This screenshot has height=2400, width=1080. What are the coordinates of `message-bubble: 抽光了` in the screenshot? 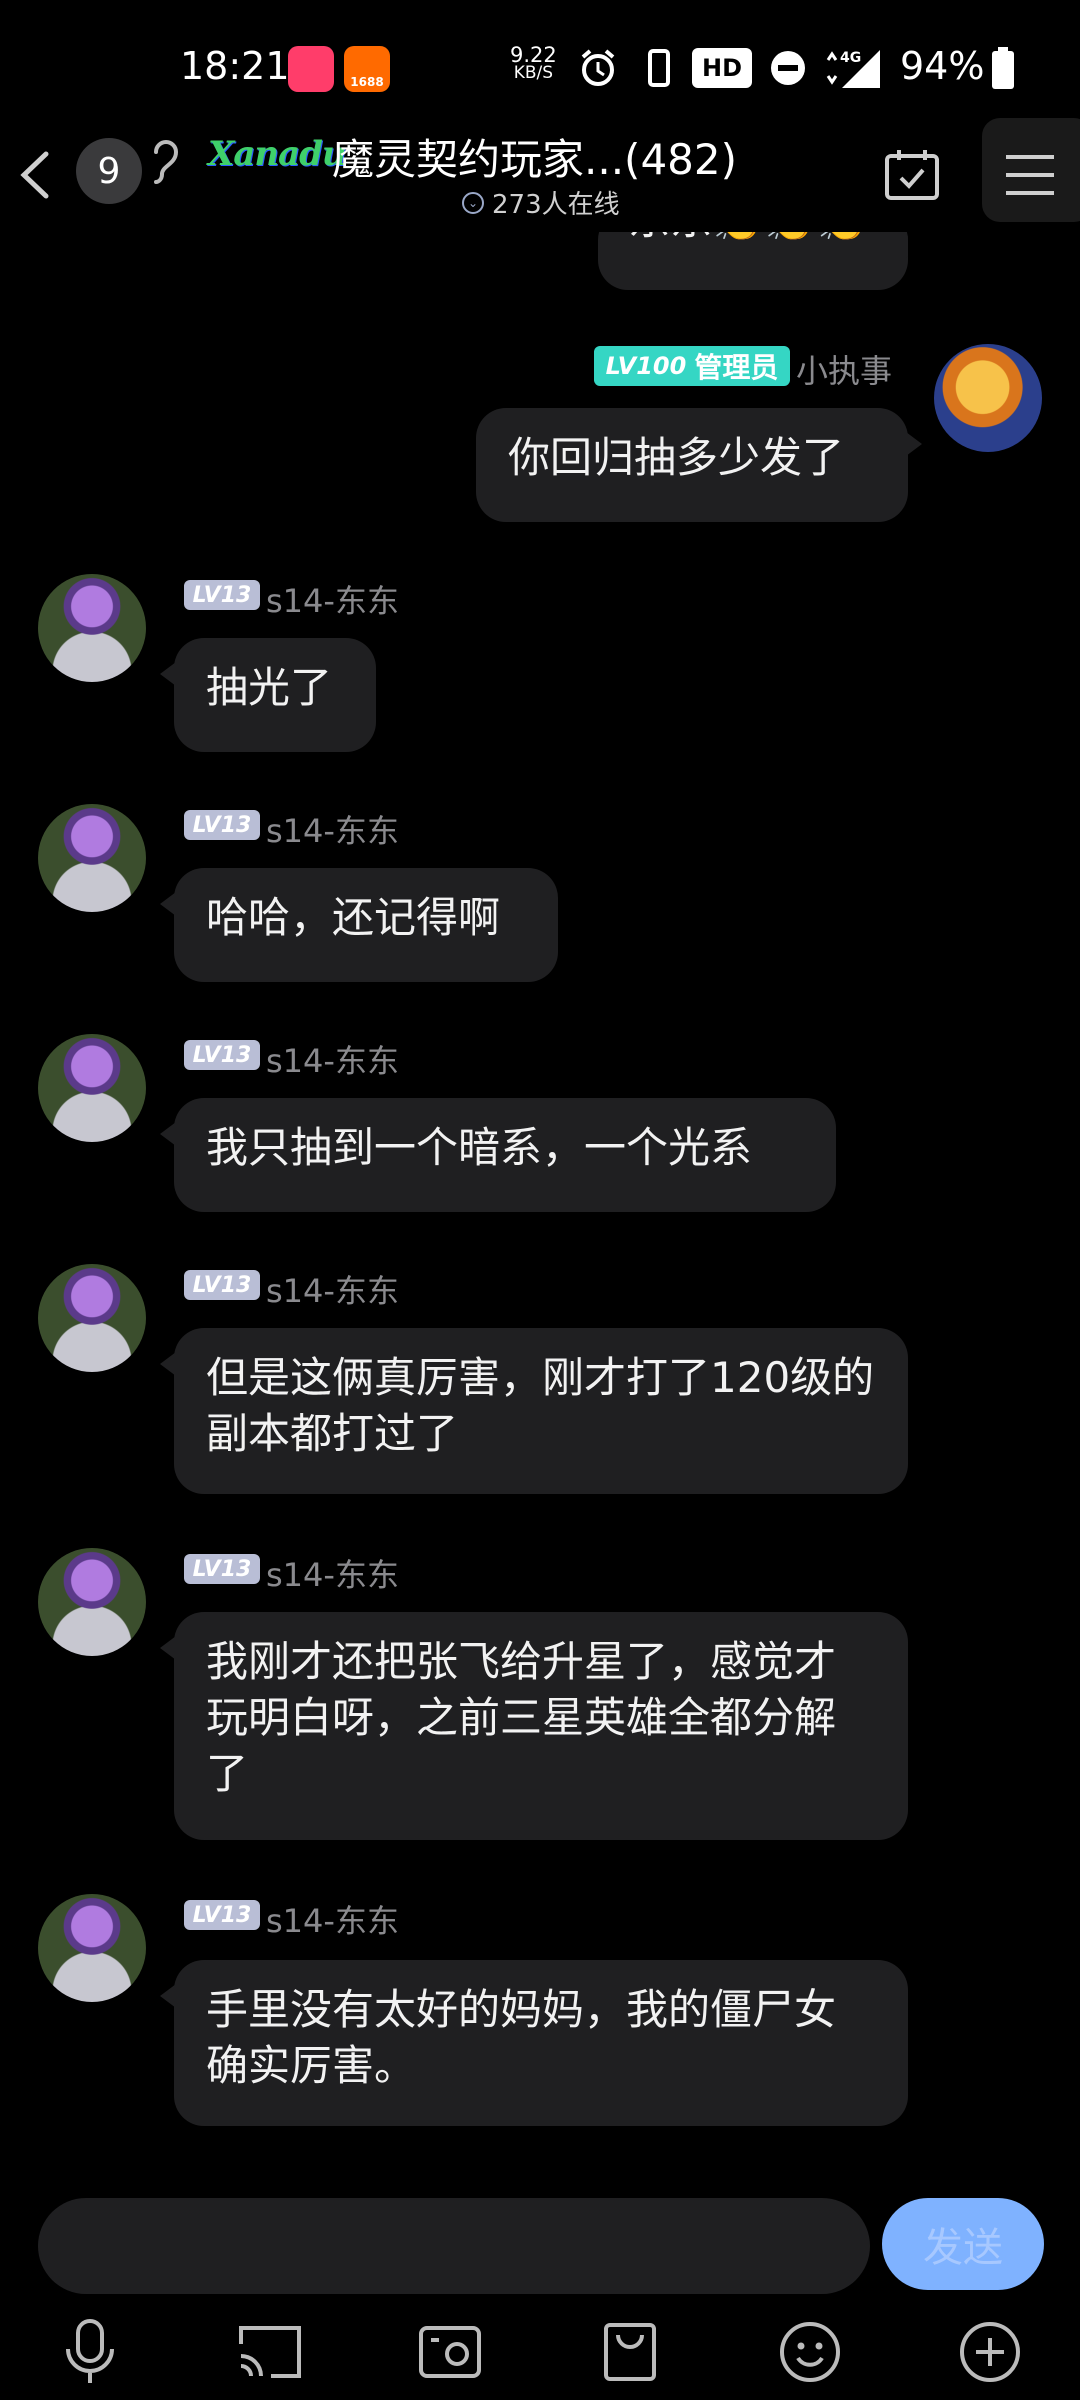 It's located at (268, 695).